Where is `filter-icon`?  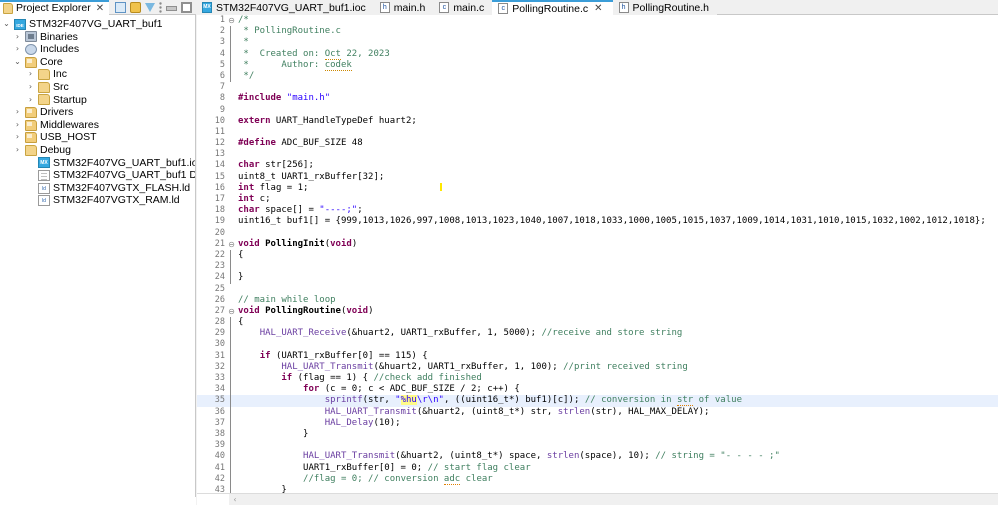
filter-icon is located at coordinates (150, 7).